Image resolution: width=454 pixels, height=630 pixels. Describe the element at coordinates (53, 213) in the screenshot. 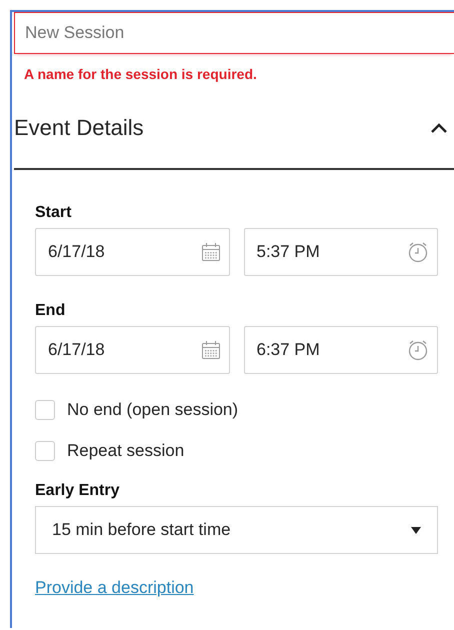

I see `field-label: Start` at that location.